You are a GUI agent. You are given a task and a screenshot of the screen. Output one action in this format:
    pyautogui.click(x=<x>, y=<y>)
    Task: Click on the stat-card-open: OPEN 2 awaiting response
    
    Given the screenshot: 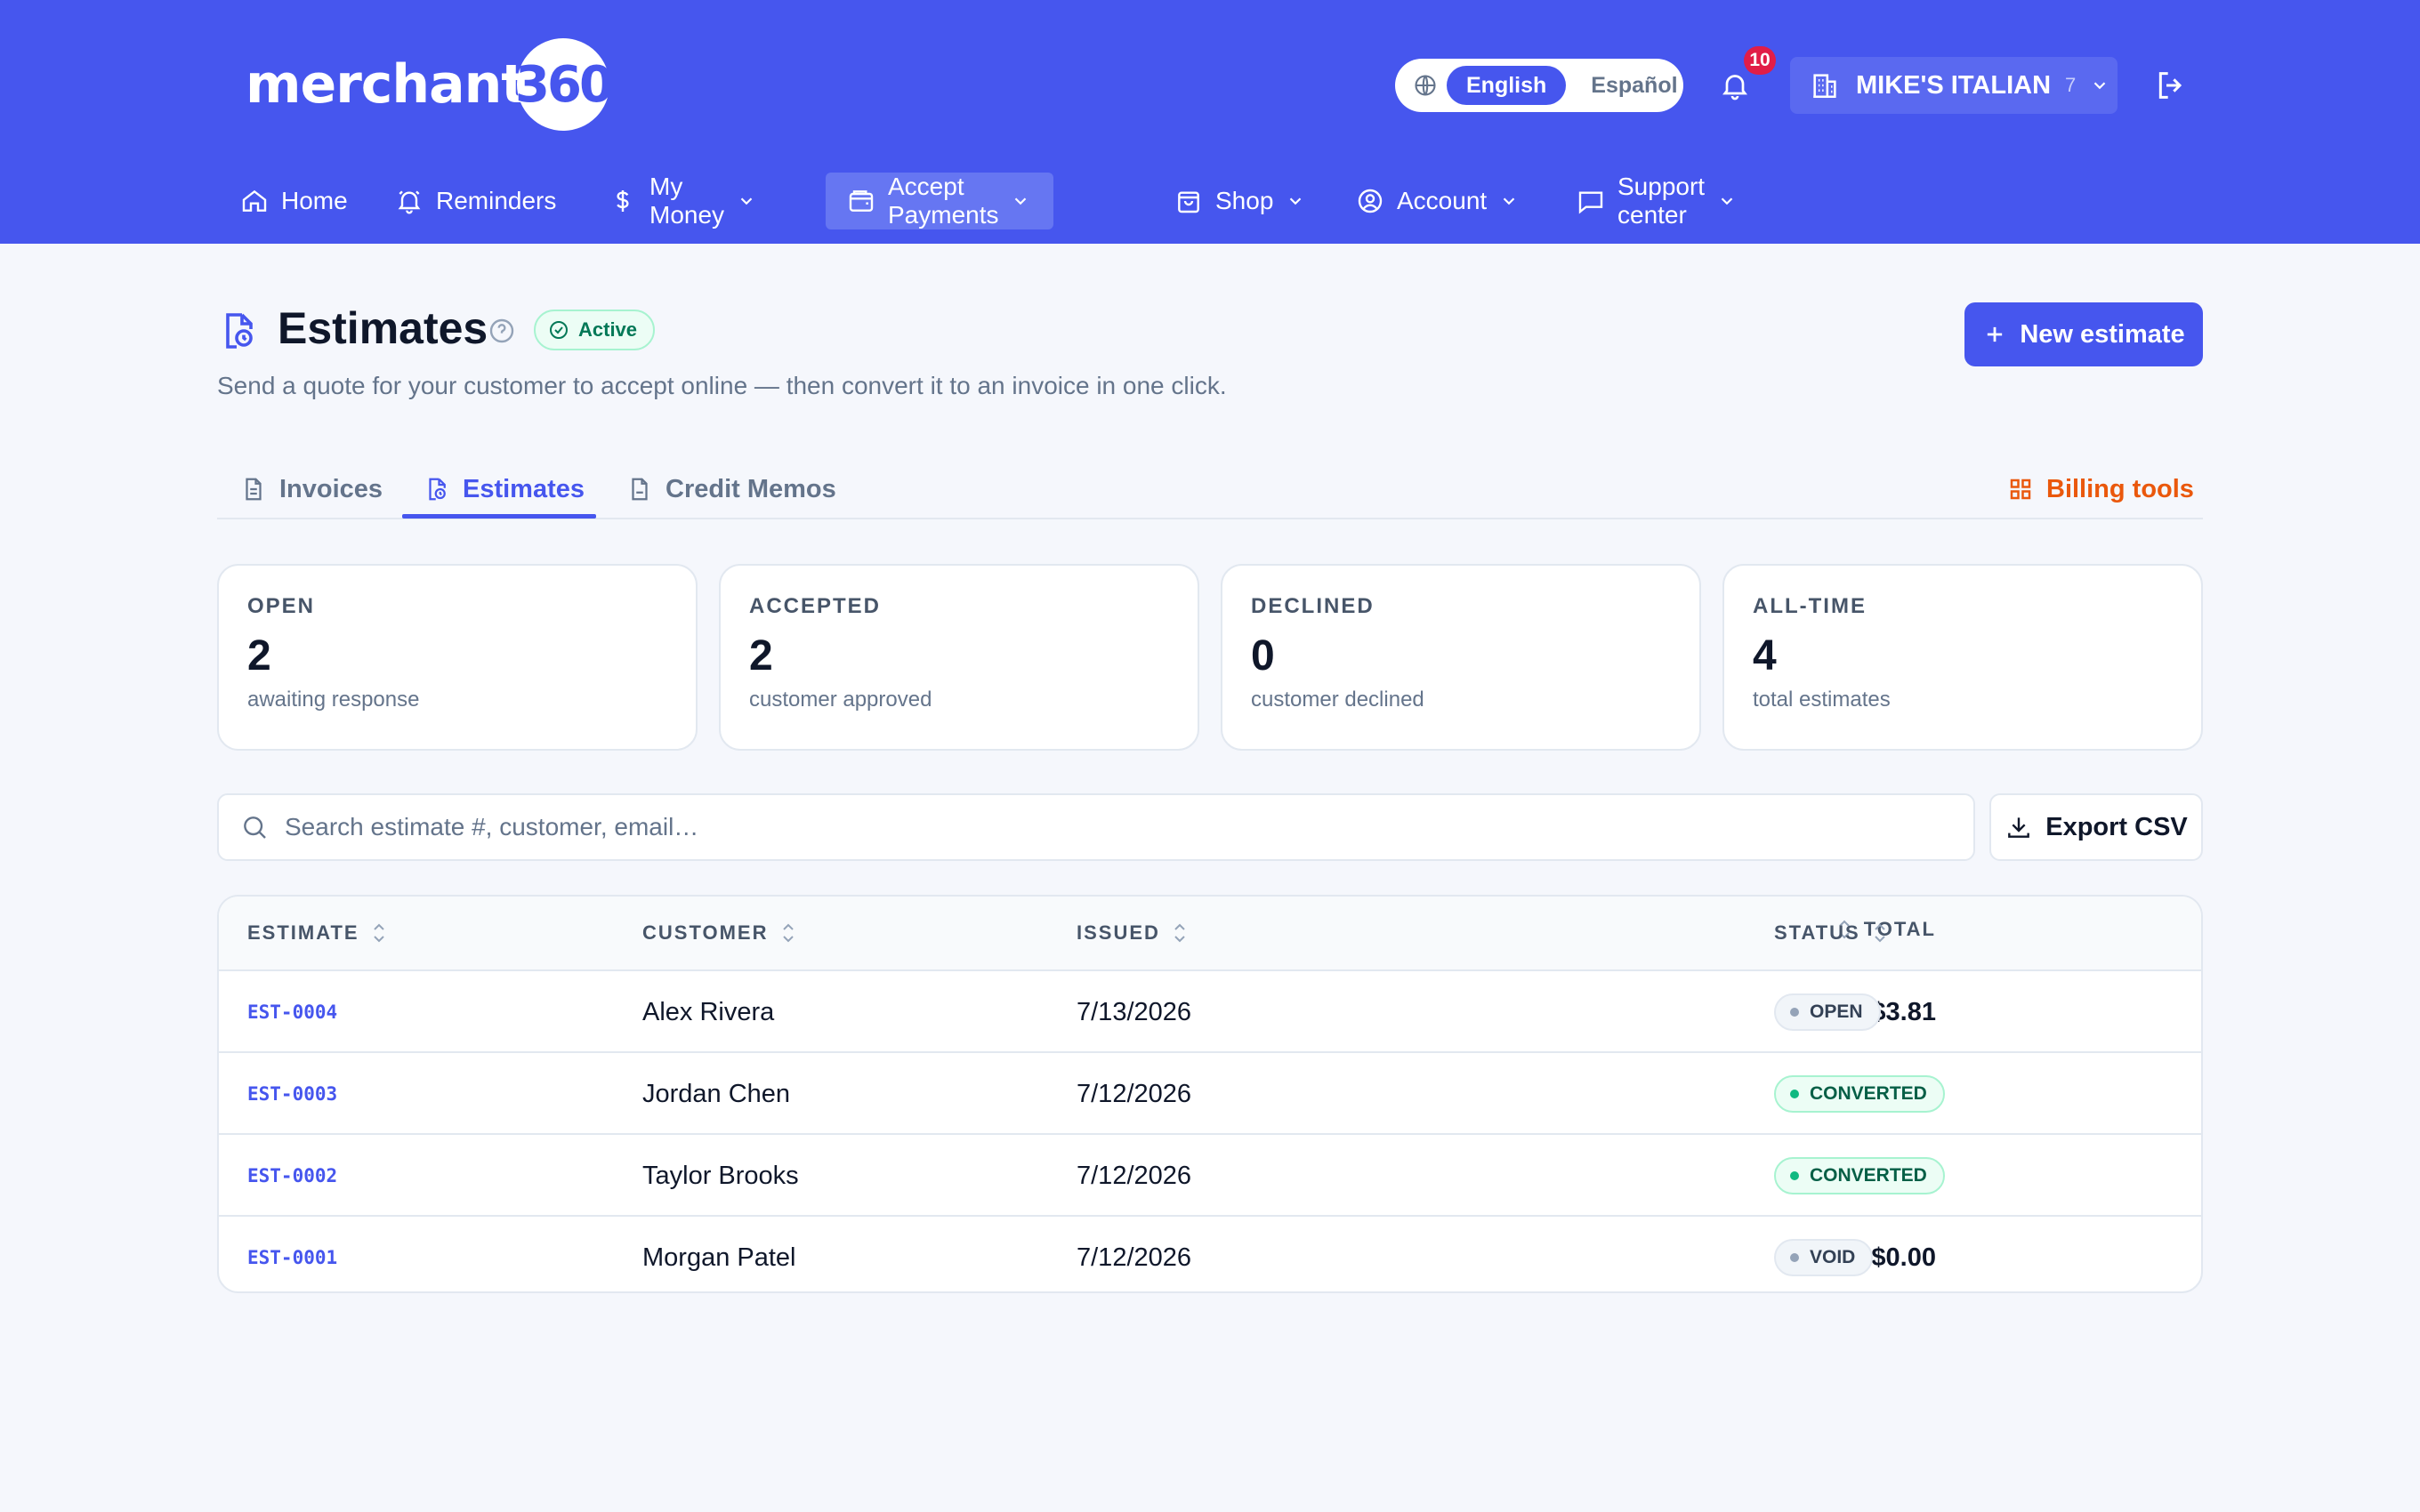 What is the action you would take?
    pyautogui.click(x=457, y=658)
    